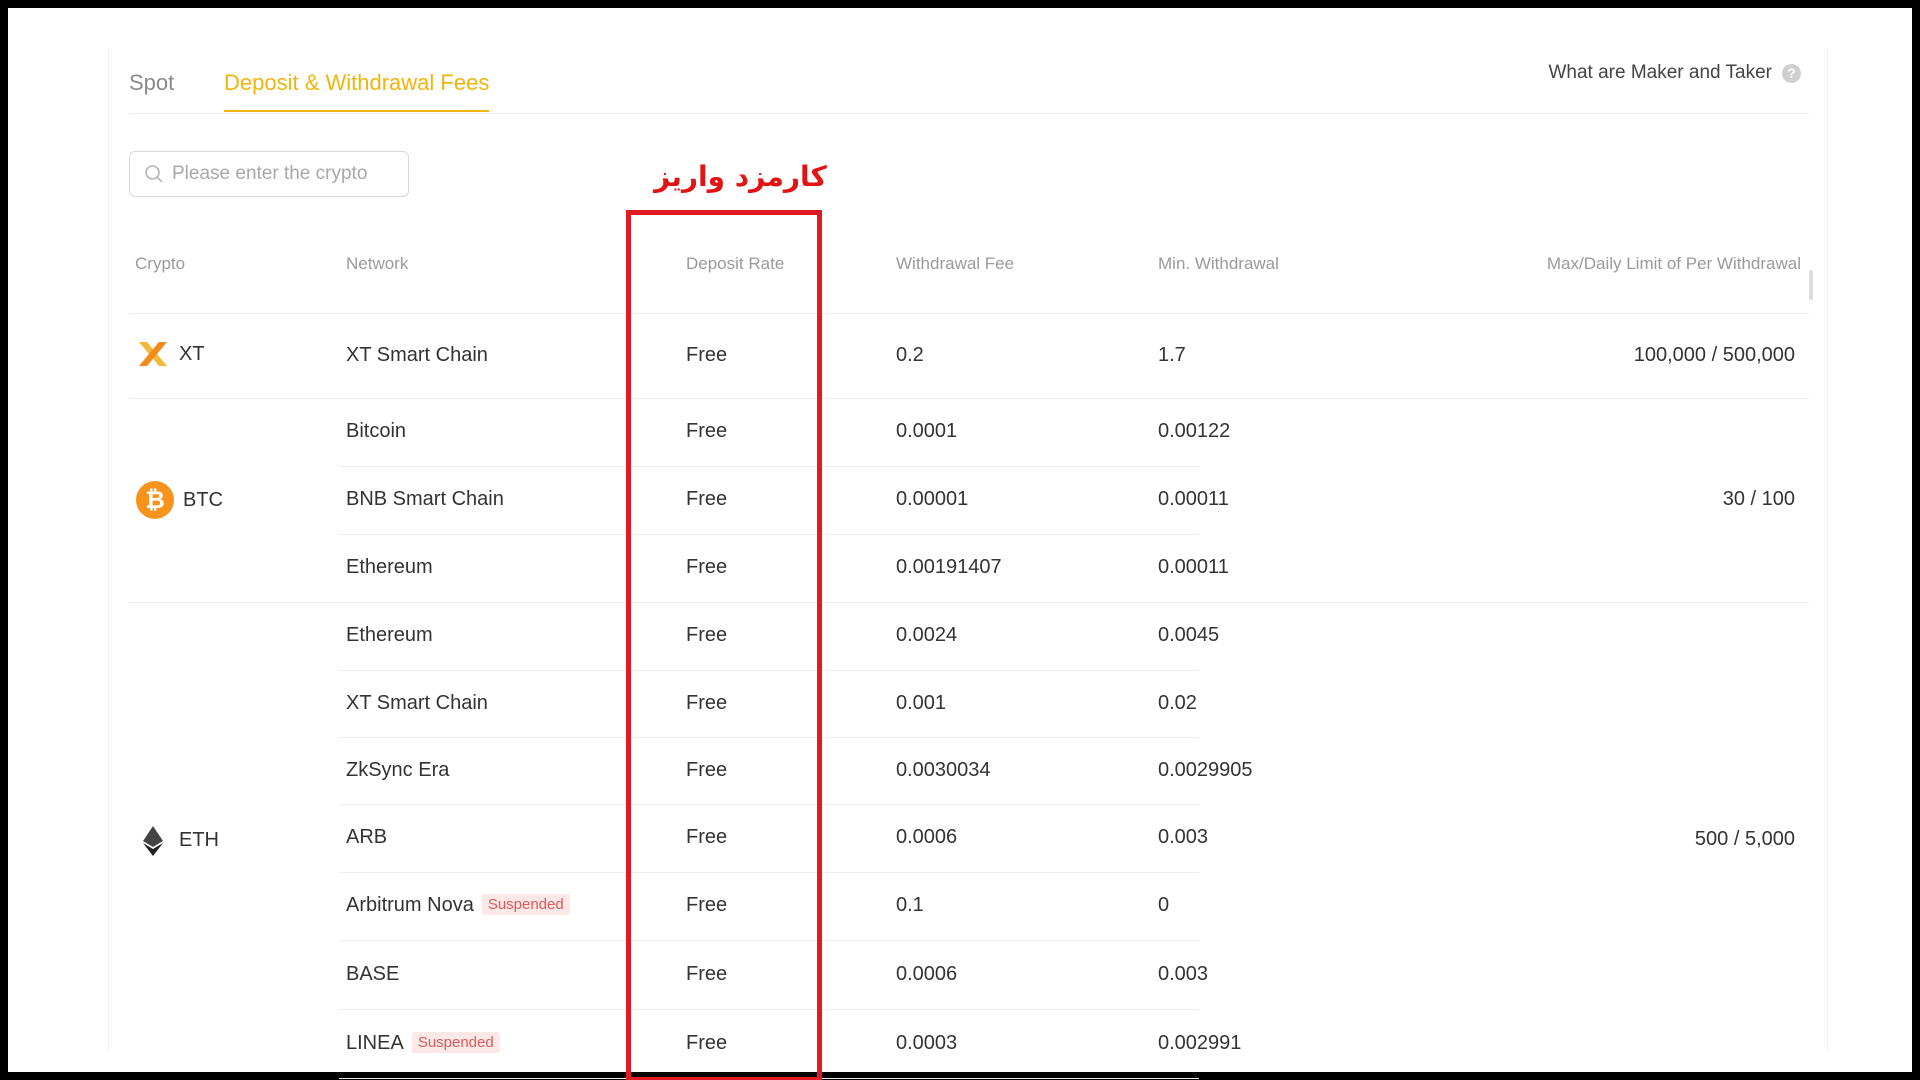  I want to click on xt-logo-icon, so click(153, 354).